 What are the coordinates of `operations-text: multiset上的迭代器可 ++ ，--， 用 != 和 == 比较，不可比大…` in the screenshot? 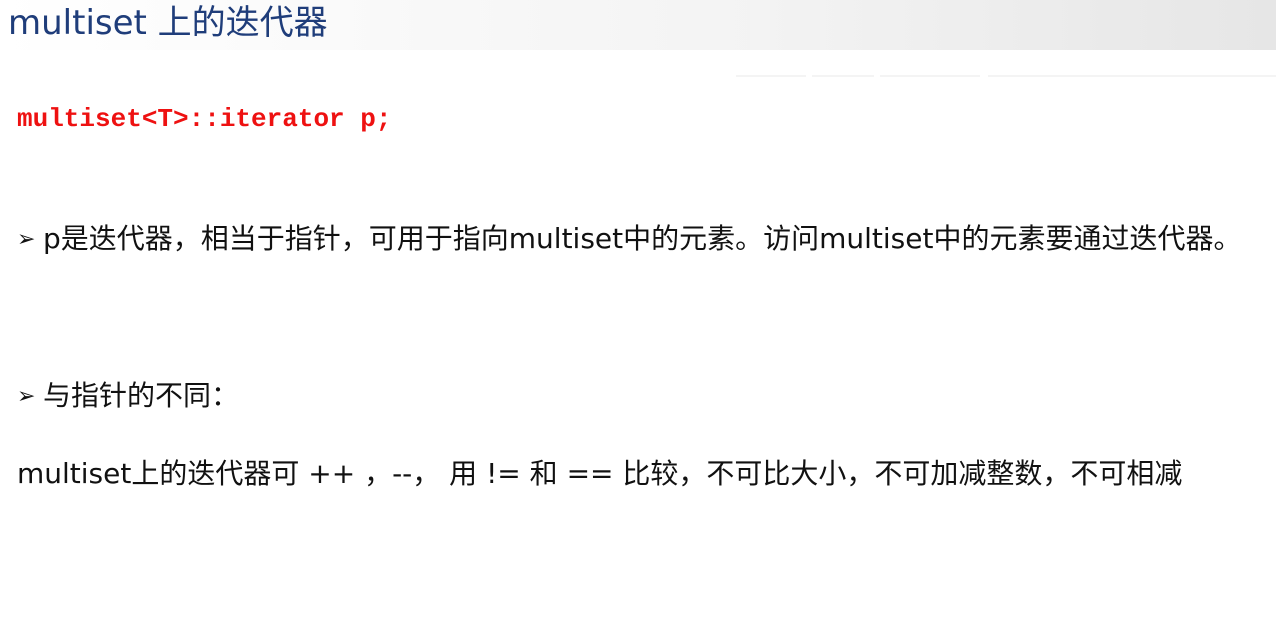 It's located at (600, 473).